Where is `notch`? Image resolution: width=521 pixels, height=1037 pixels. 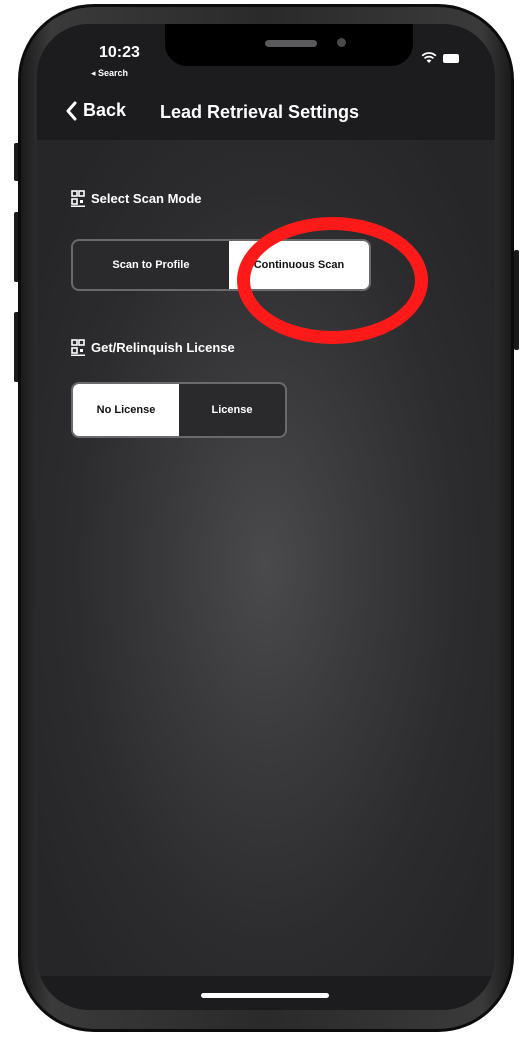
notch is located at coordinates (289, 45).